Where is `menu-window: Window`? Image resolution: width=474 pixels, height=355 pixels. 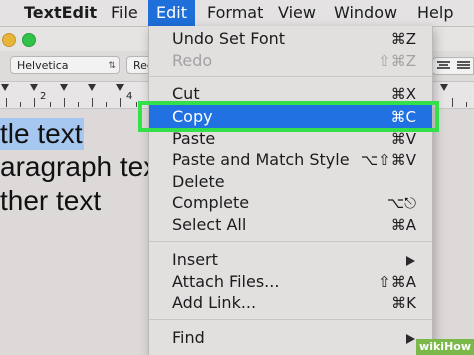 menu-window: Window is located at coordinates (365, 13).